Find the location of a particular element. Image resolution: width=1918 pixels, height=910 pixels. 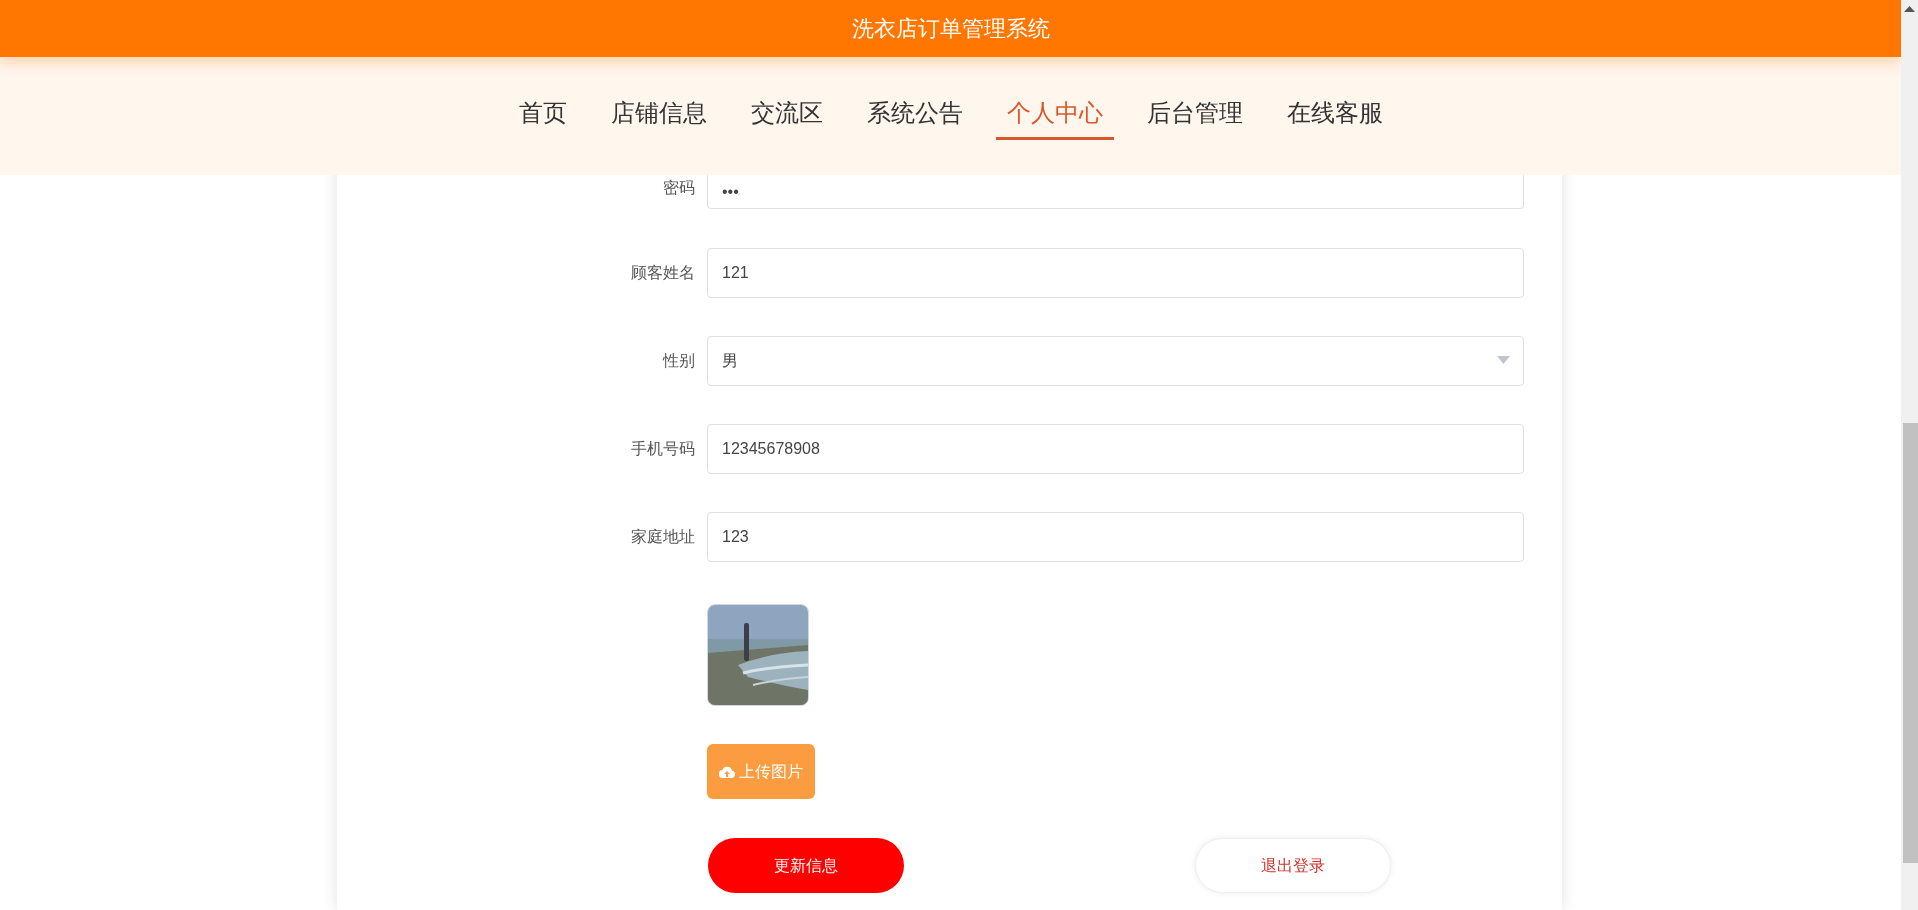

gender-select: 男 is located at coordinates (1115, 361).